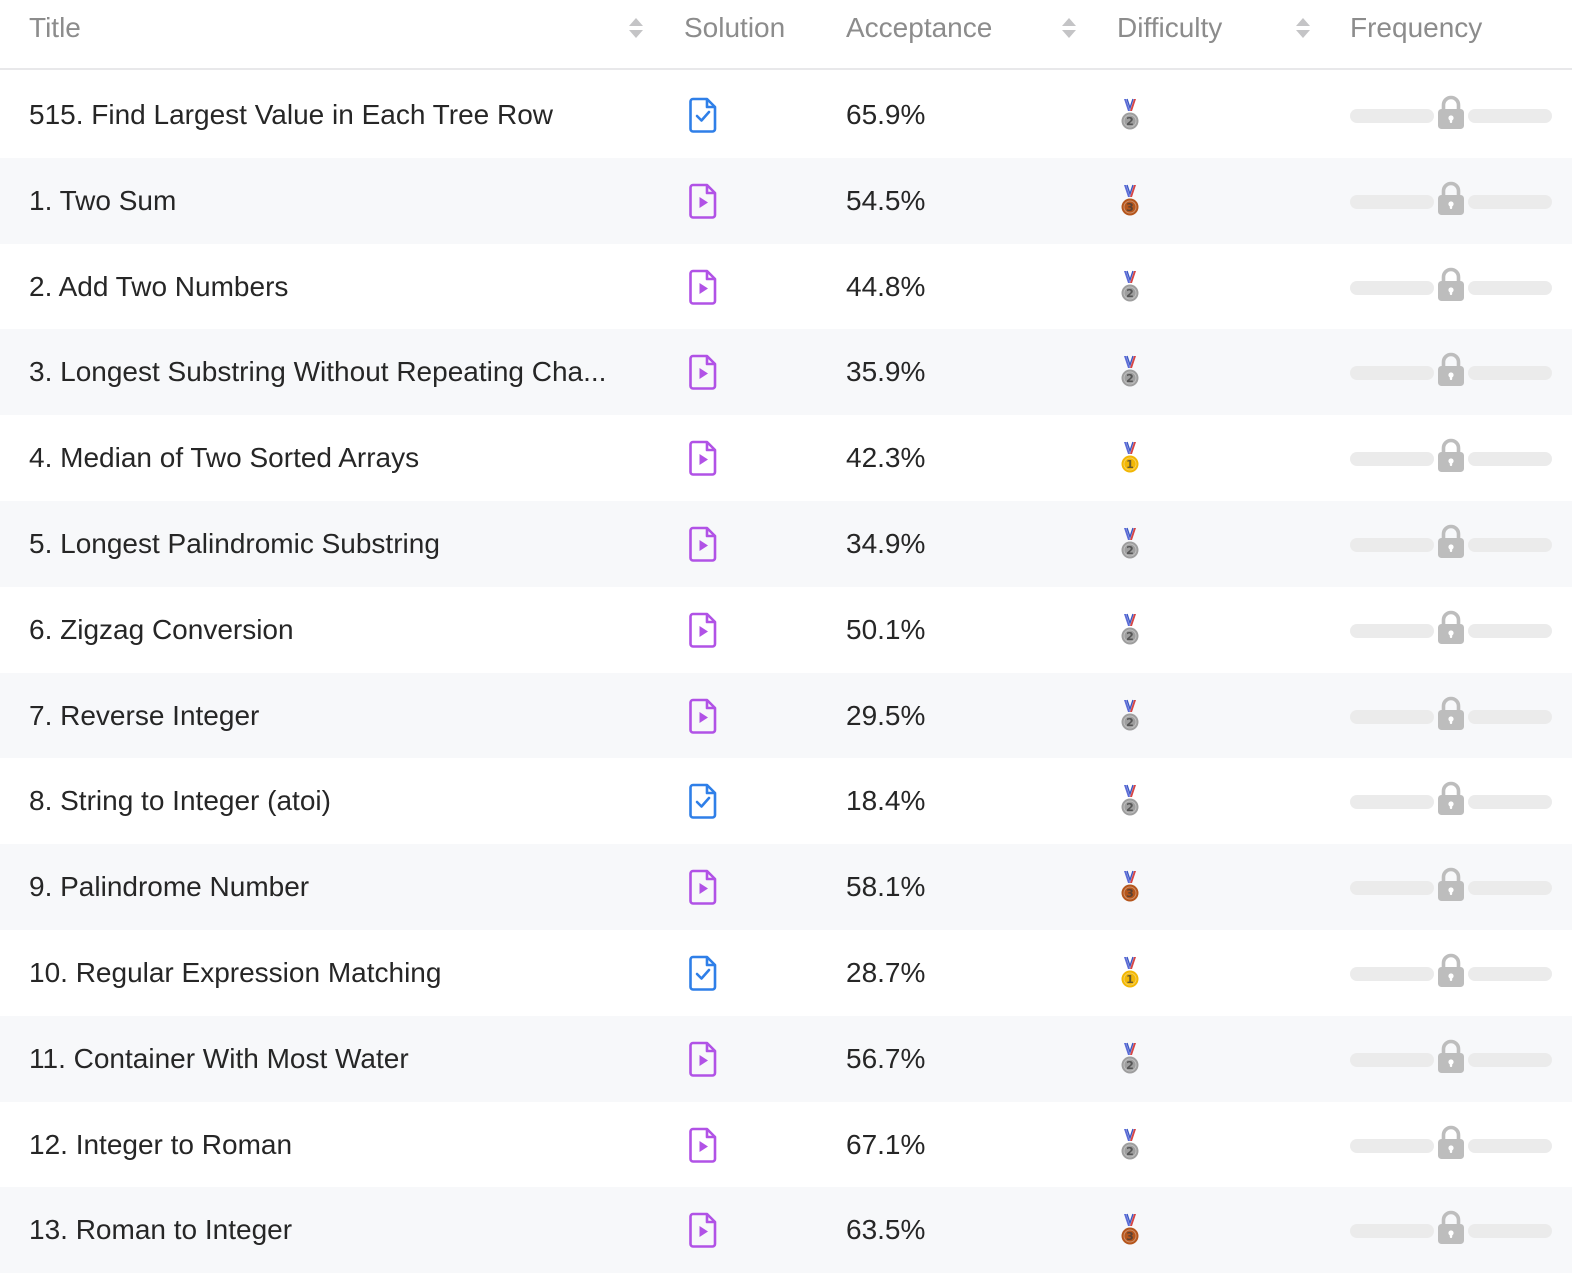 This screenshot has height=1278, width=1572. I want to click on table-row: 8. String to Integer (atoi) 18.4% 2, so click(786, 801).